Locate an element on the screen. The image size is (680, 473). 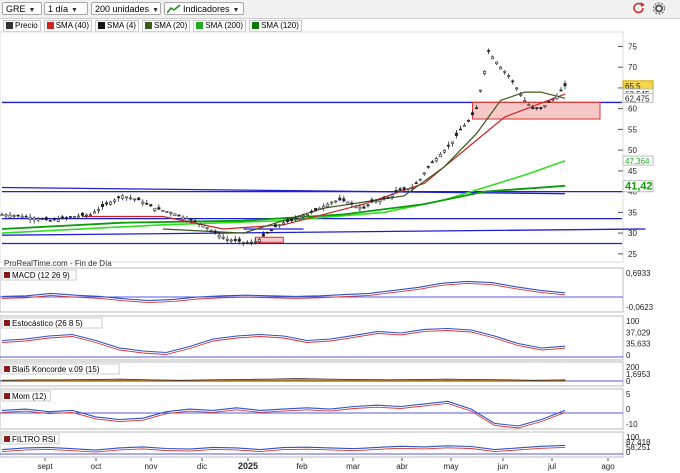
panel-y-label: -10 is located at coordinates (632, 424).